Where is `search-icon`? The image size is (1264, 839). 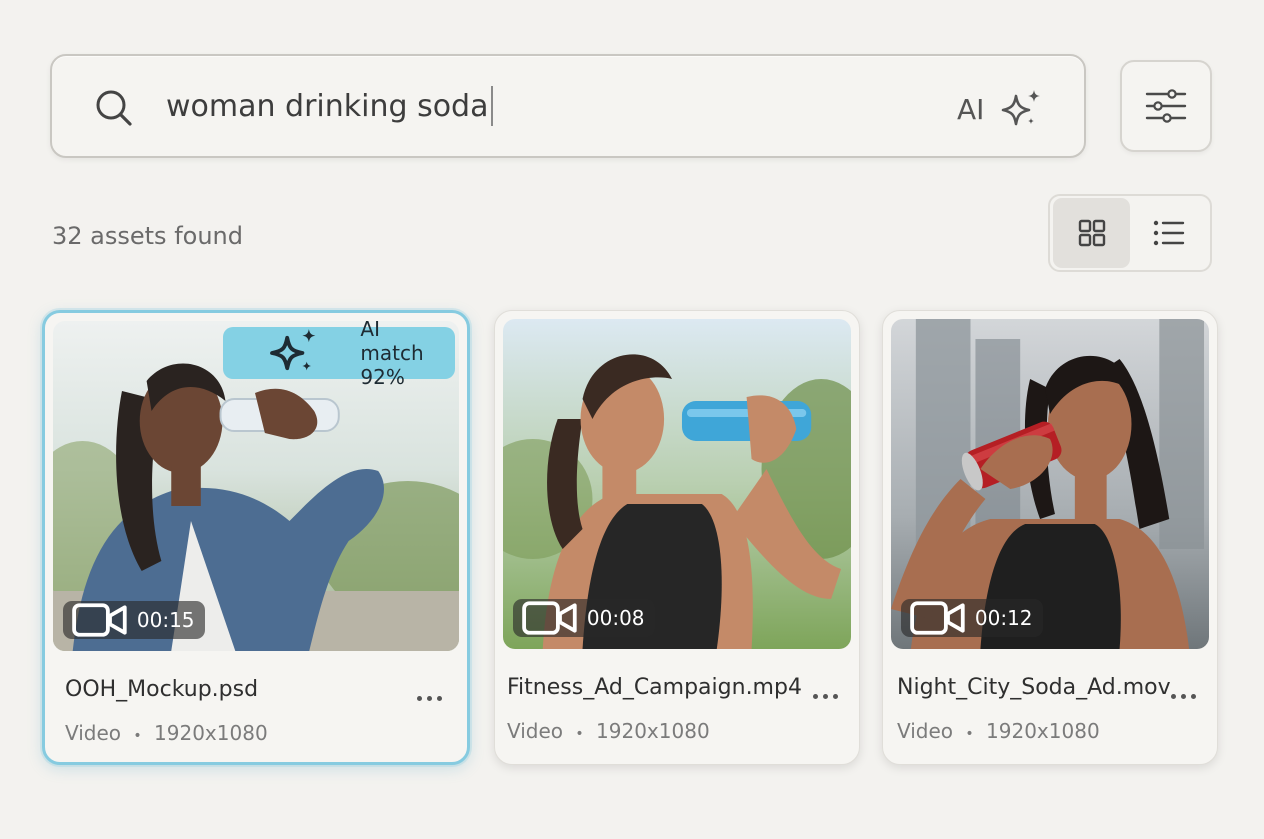 search-icon is located at coordinates (114, 108).